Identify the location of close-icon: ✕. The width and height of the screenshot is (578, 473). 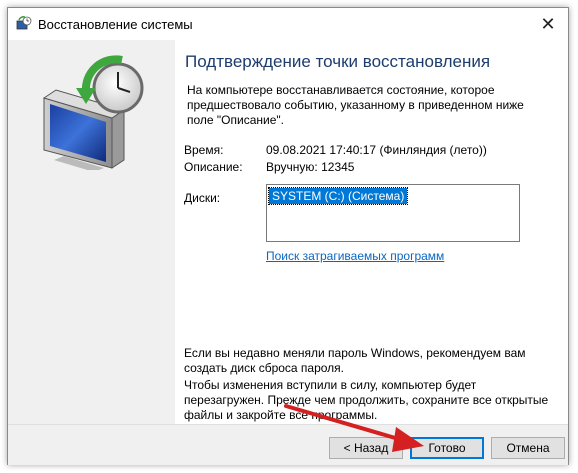
(548, 24).